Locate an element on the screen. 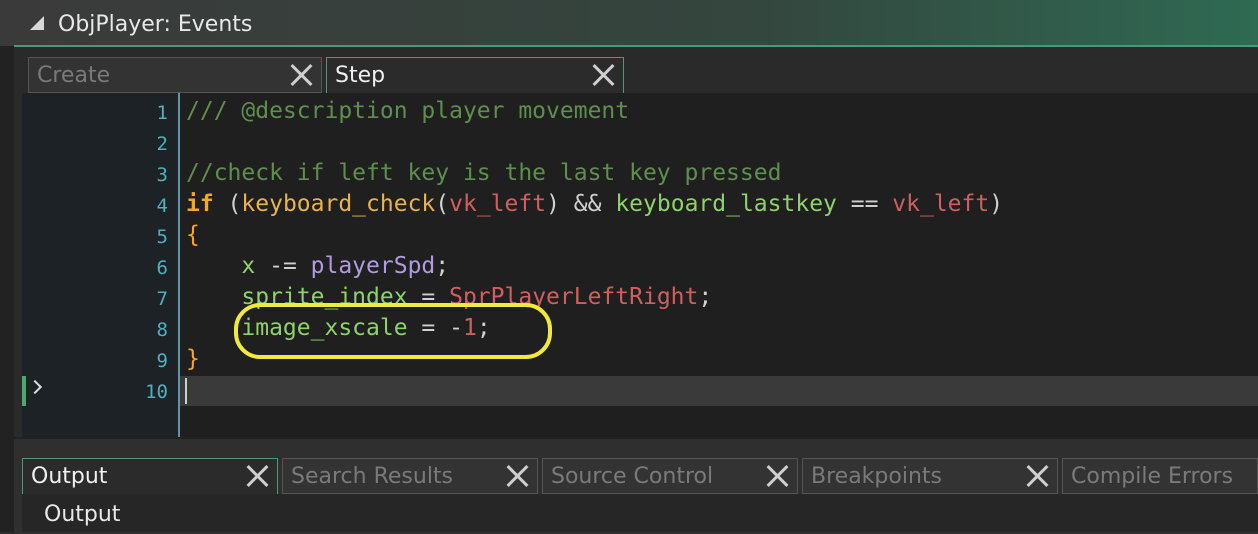  line-number: 3 is located at coordinates (162, 175).